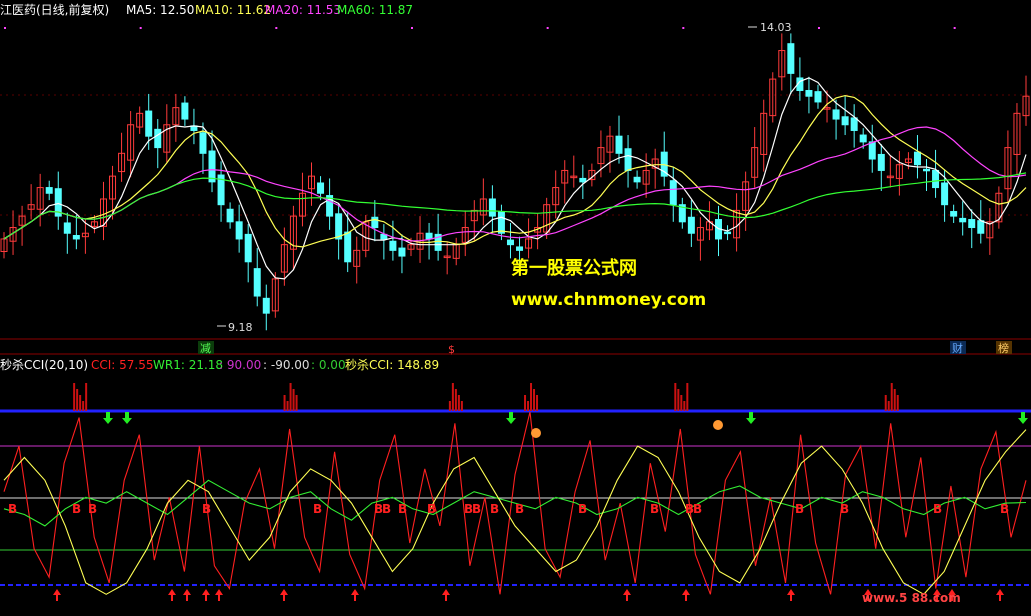 The width and height of the screenshot is (1031, 616). I want to click on high-label: 14.03, so click(776, 27).